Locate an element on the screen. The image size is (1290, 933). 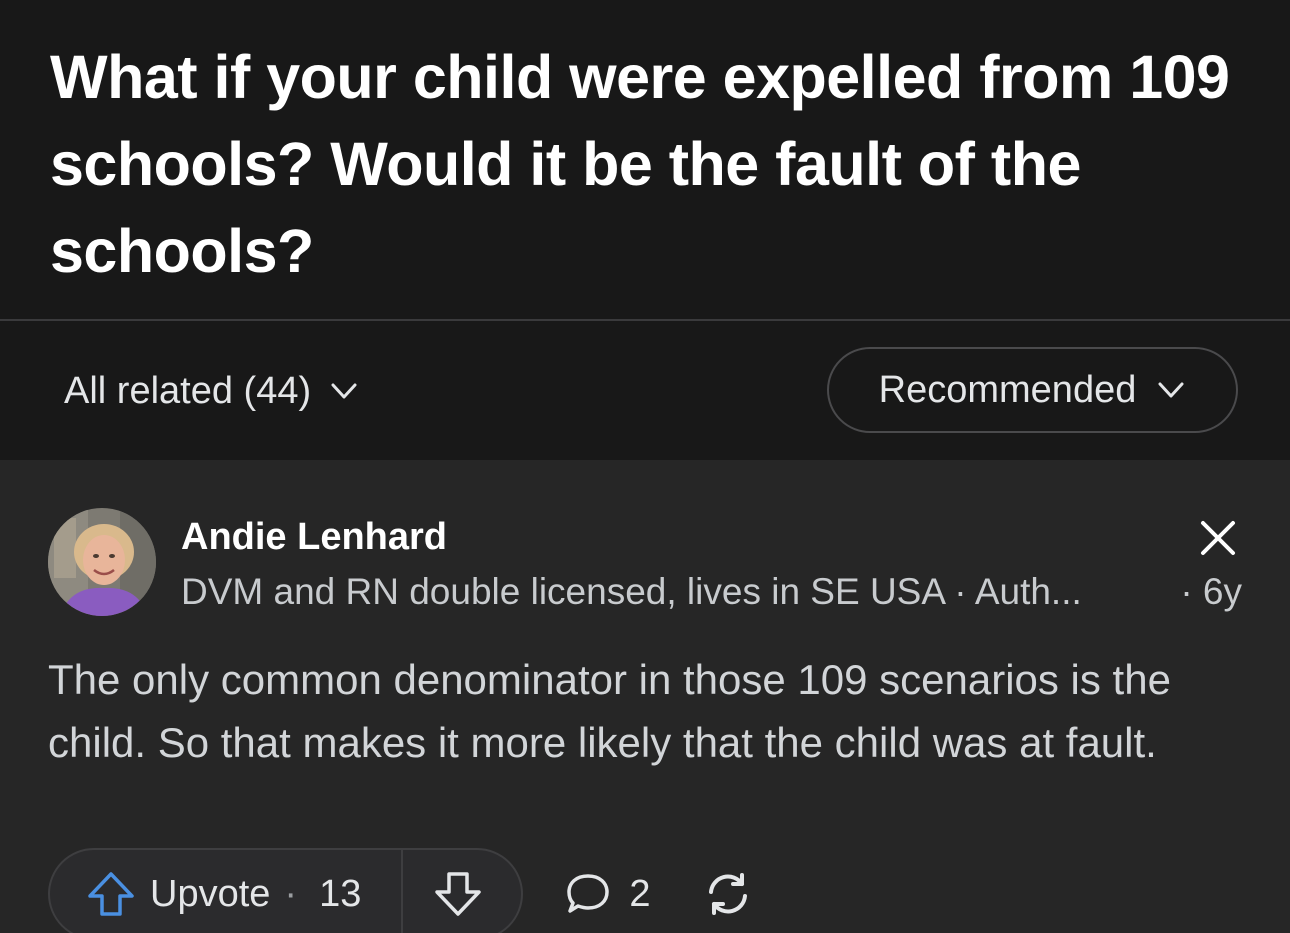
upvote-label: Upvote is located at coordinates (210, 893).